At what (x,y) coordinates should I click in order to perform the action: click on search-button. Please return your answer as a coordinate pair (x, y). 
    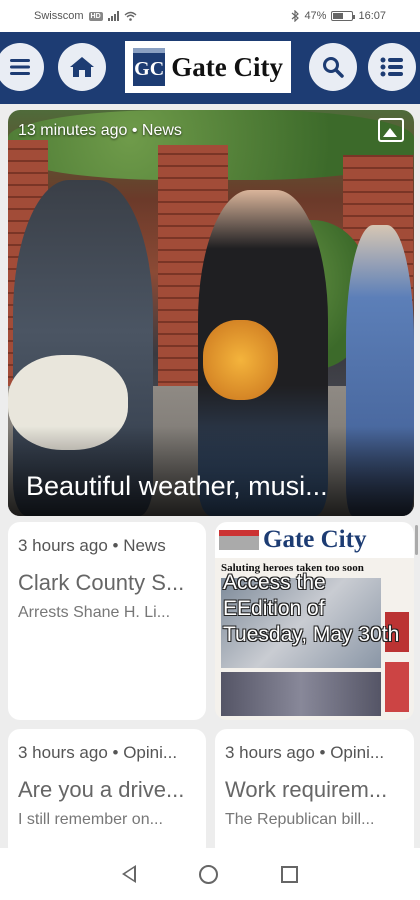
    Looking at the image, I should click on (333, 67).